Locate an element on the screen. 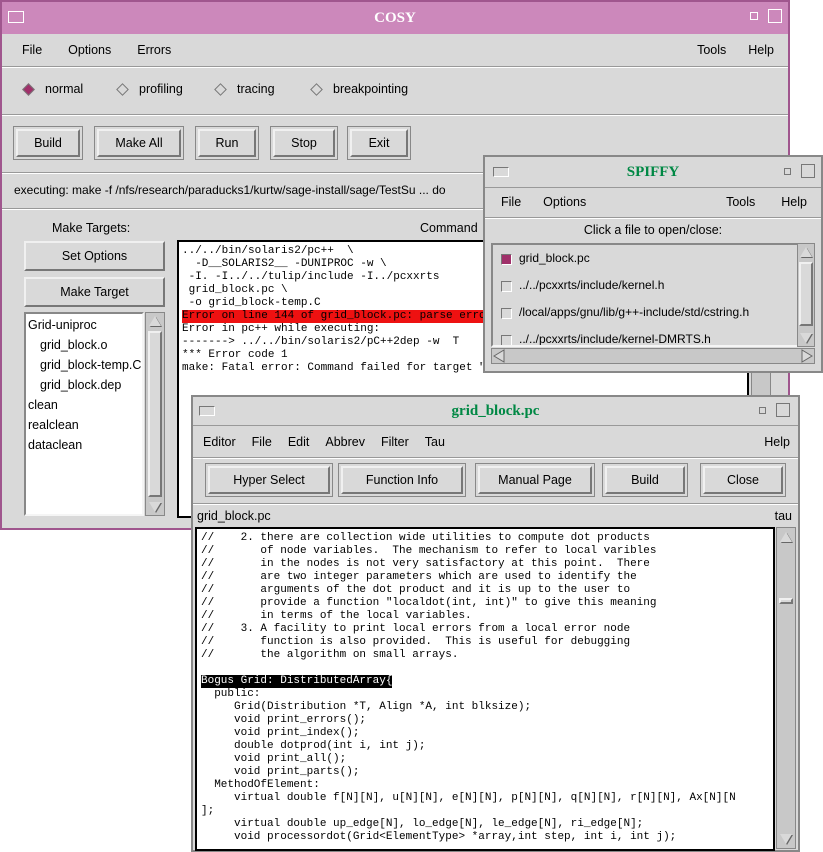 This screenshot has height=852, width=823. set-options-button: Set Options is located at coordinates (94, 256).